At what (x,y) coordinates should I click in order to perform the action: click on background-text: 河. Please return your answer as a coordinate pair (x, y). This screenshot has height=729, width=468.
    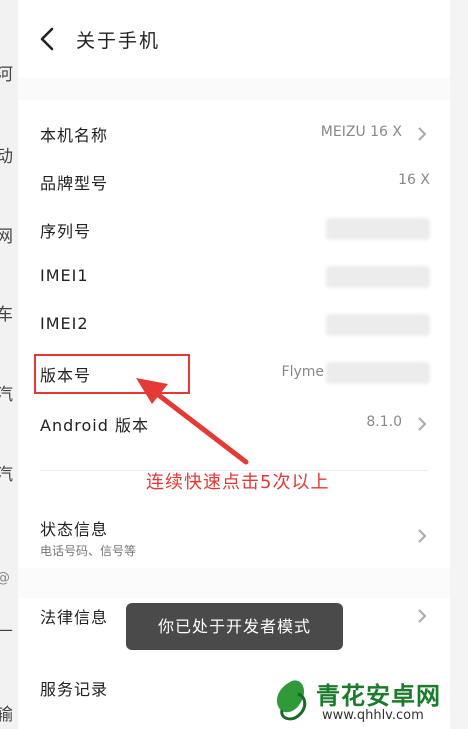
    Looking at the image, I should click on (6, 75).